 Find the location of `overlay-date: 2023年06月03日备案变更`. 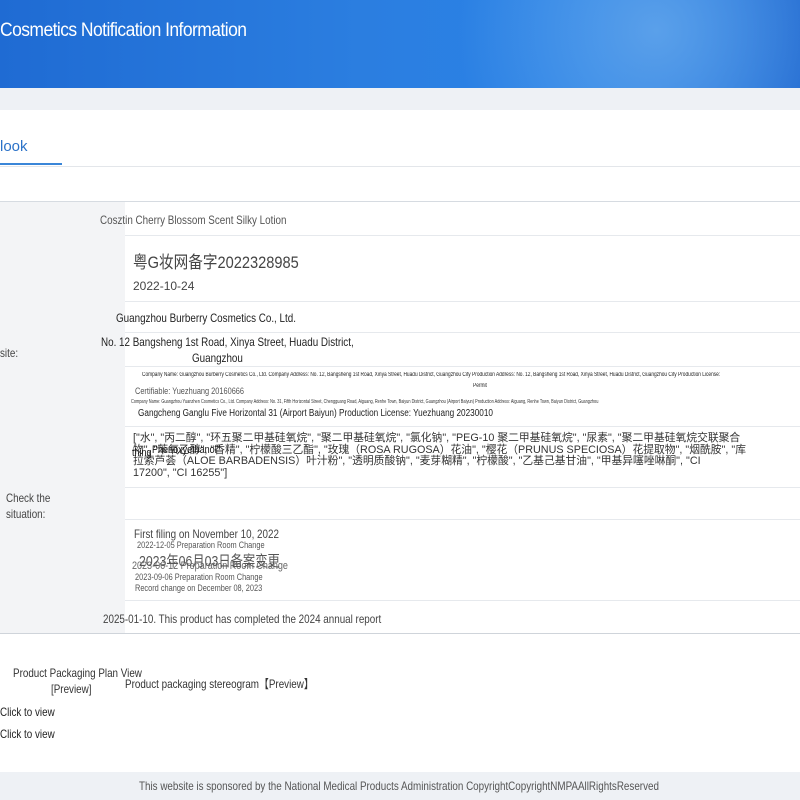

overlay-date: 2023年06月03日备案变更 is located at coordinates (209, 561).